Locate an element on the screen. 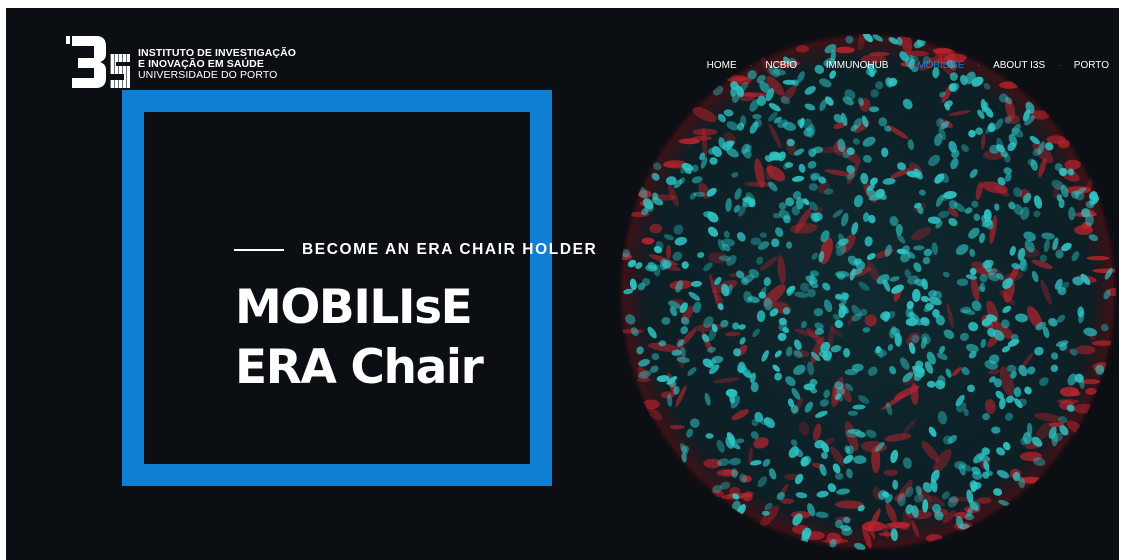 This screenshot has height=560, width=1125. hero-tagline: BECOME AN ERA CHAIR HOLDER is located at coordinates (415, 250).